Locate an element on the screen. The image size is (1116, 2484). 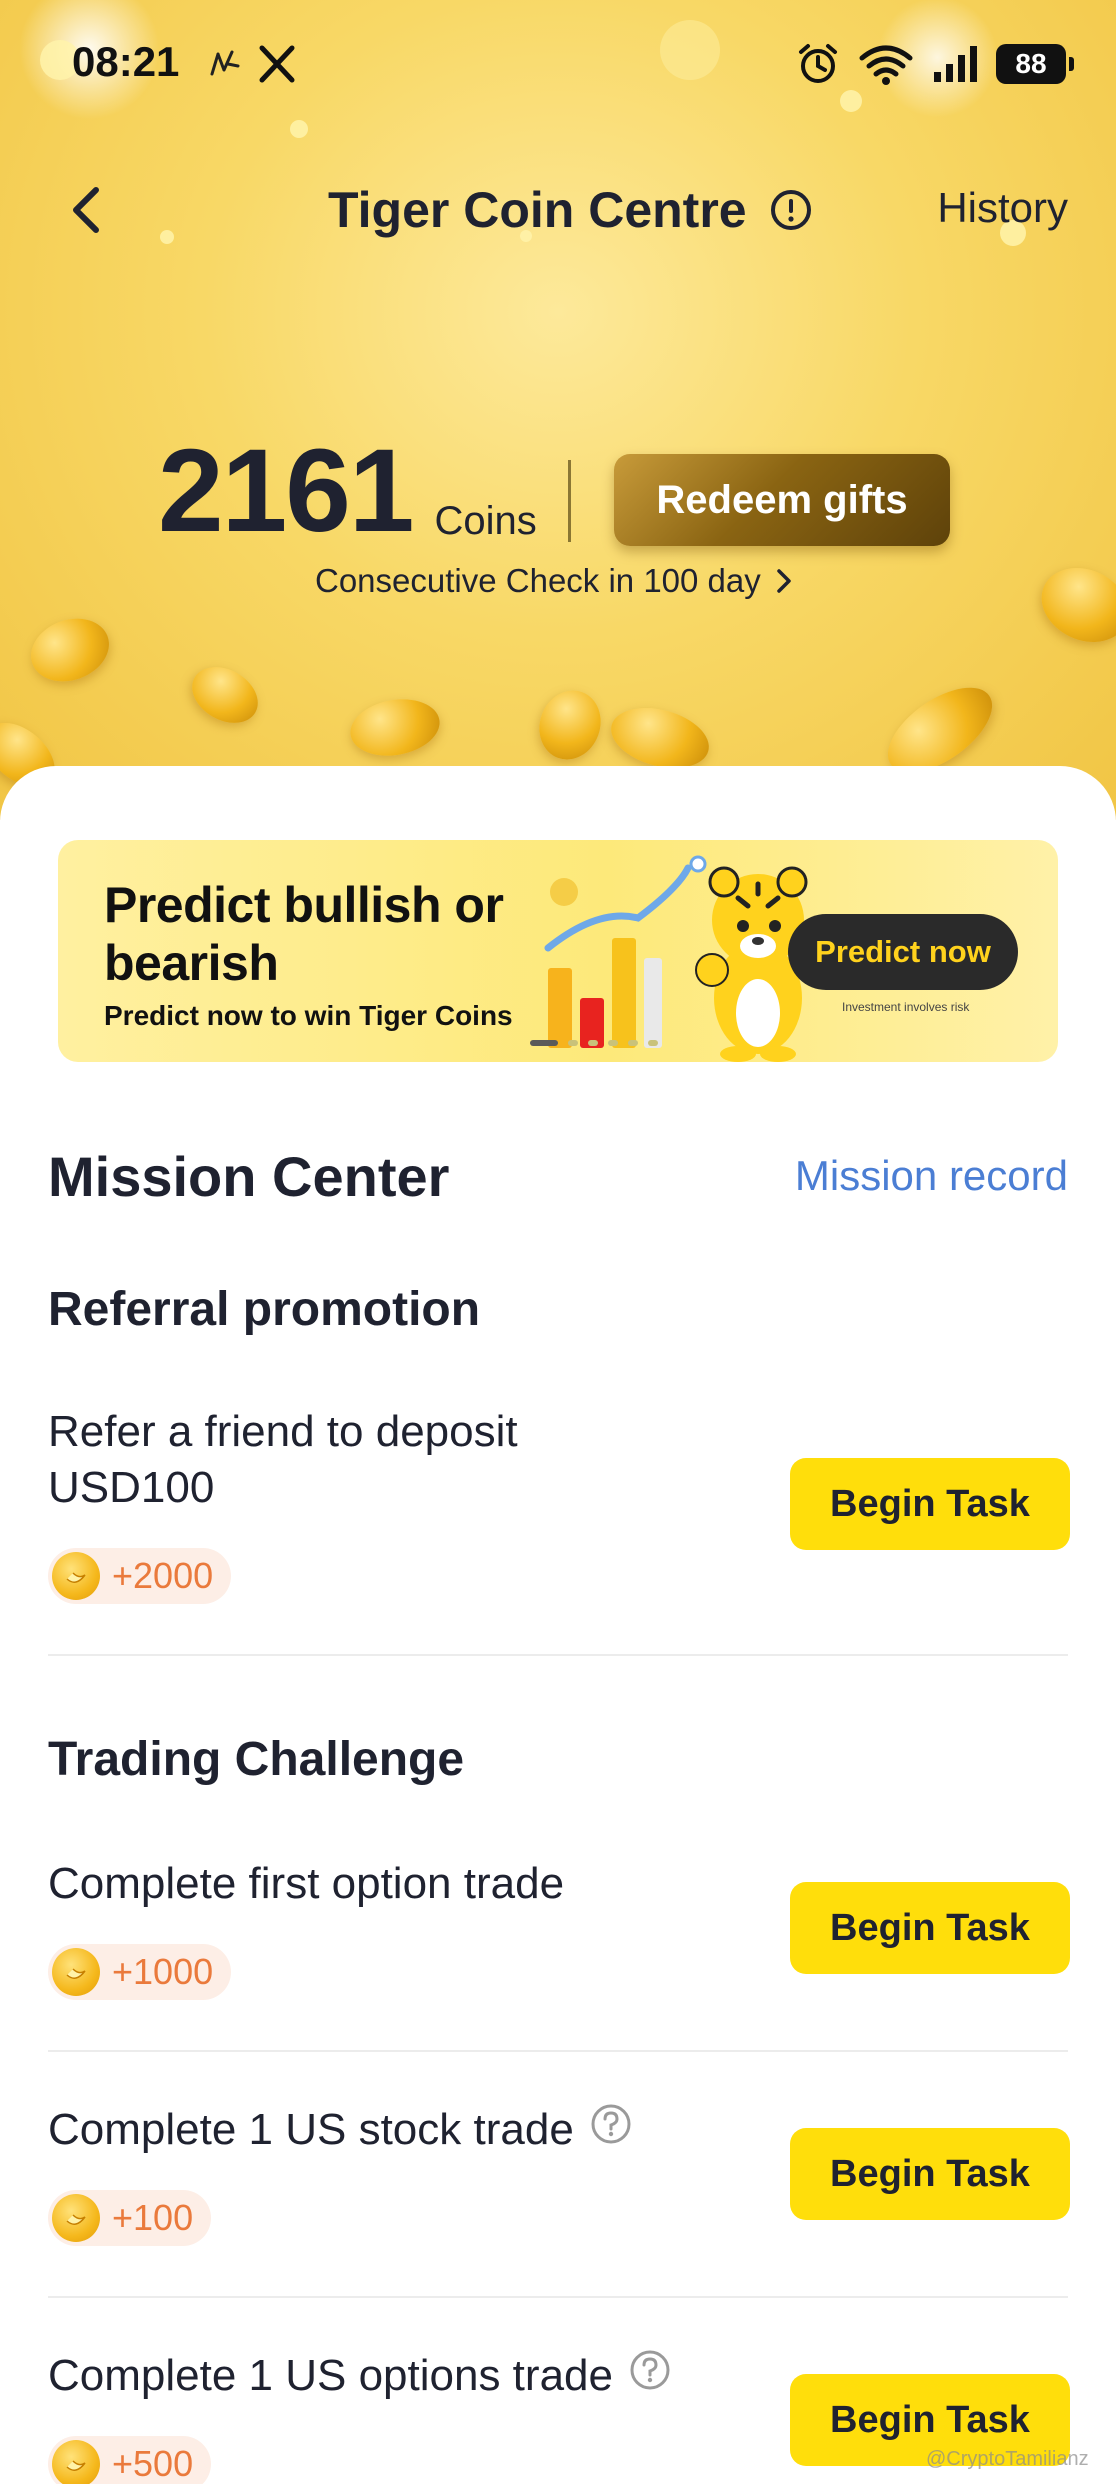
coin-balance: 2161 Coins is located at coordinates (347, 490).